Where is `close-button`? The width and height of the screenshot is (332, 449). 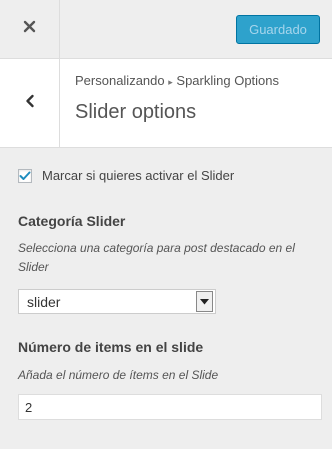
close-button is located at coordinates (30, 29).